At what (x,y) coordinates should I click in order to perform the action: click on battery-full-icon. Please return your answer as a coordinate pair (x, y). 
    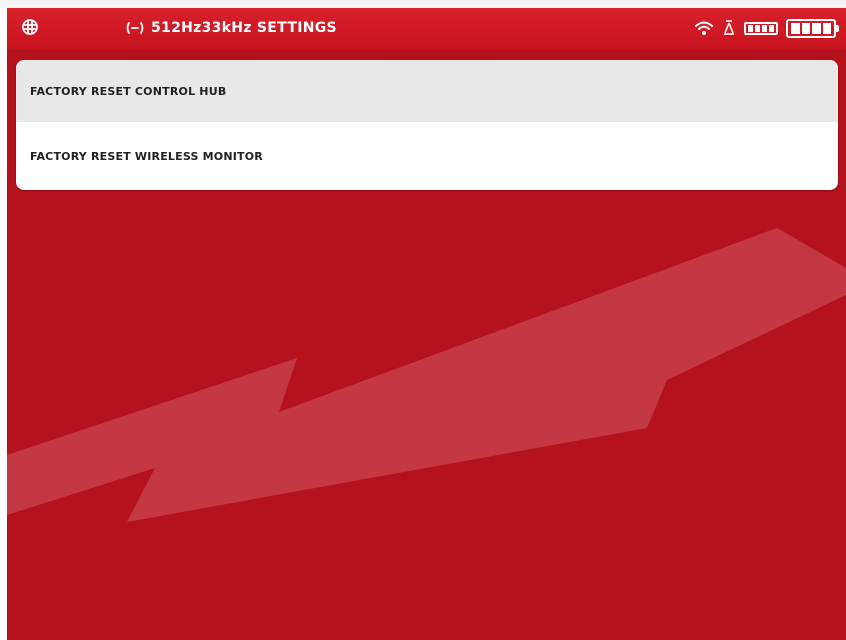
    Looking at the image, I should click on (812, 28).